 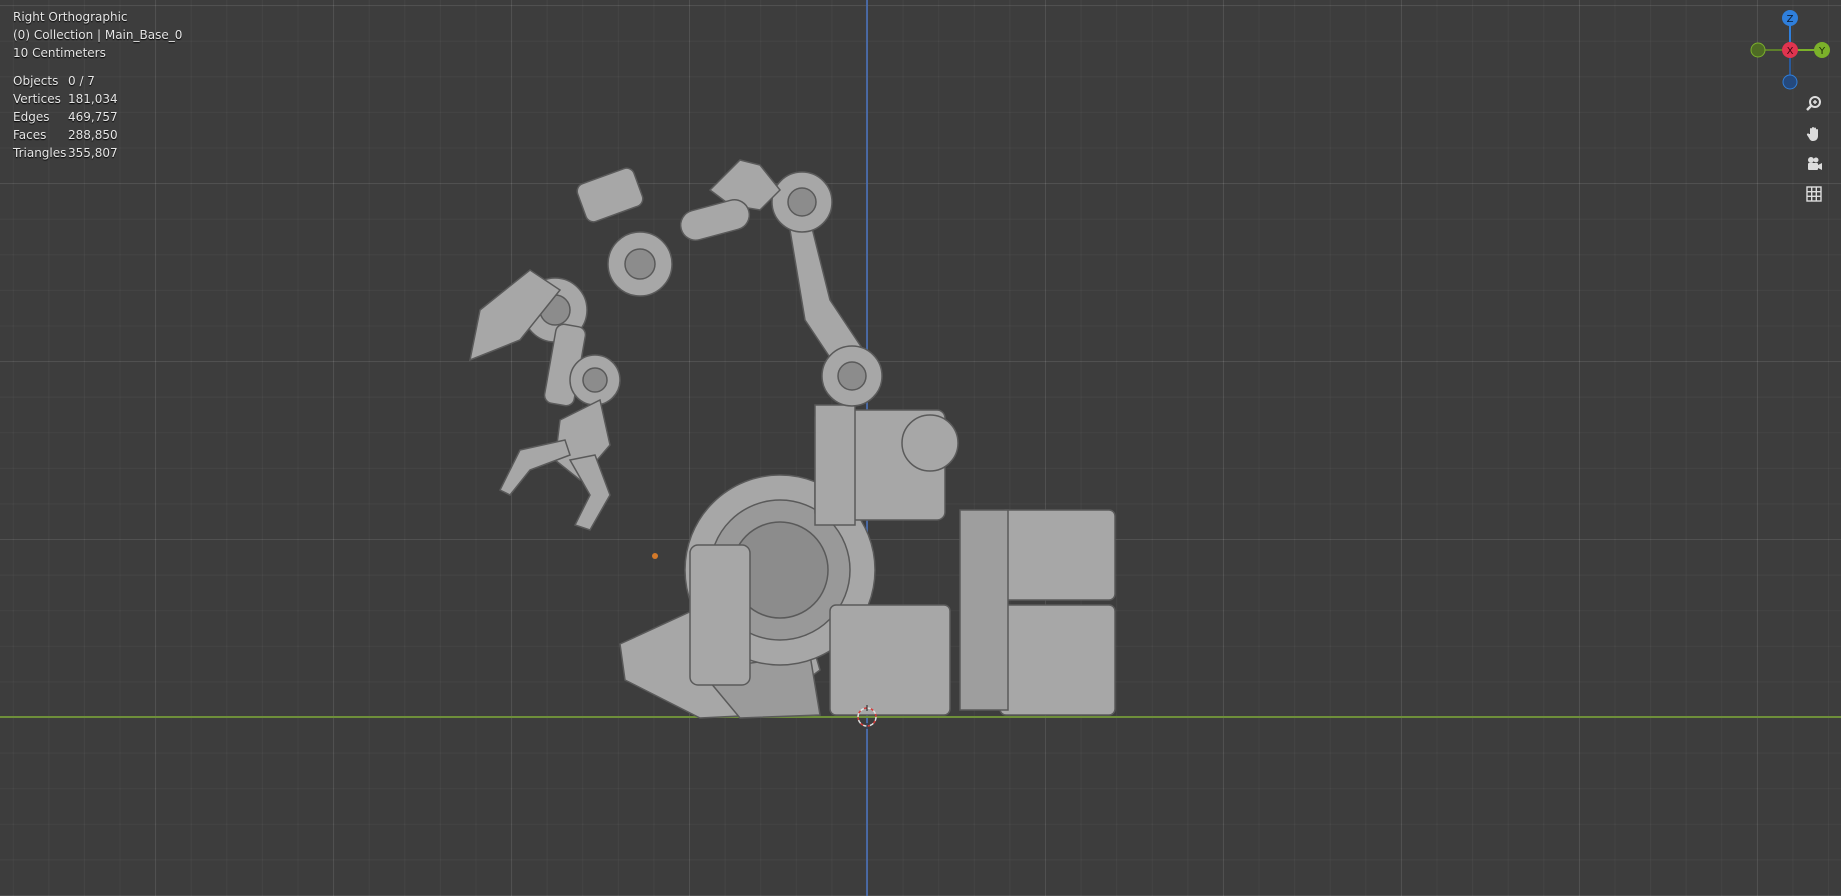 I want to click on svg-text: X, so click(x=1790, y=51).